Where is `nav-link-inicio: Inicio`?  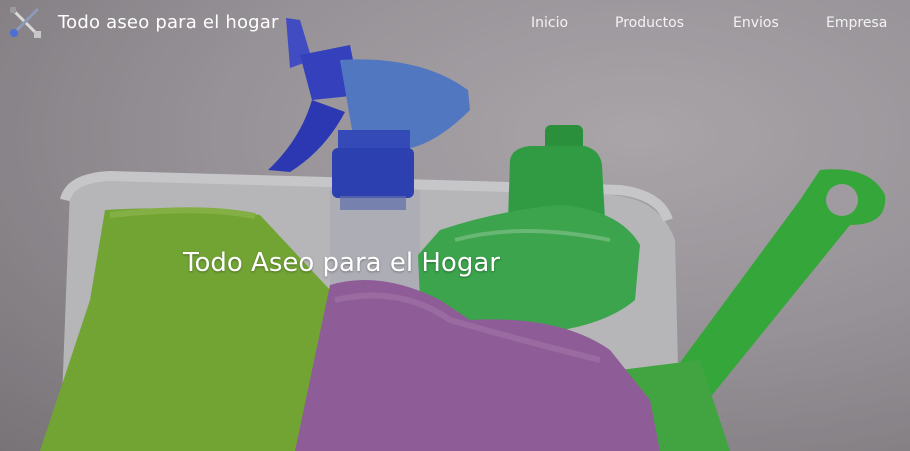 nav-link-inicio: Inicio is located at coordinates (549, 23).